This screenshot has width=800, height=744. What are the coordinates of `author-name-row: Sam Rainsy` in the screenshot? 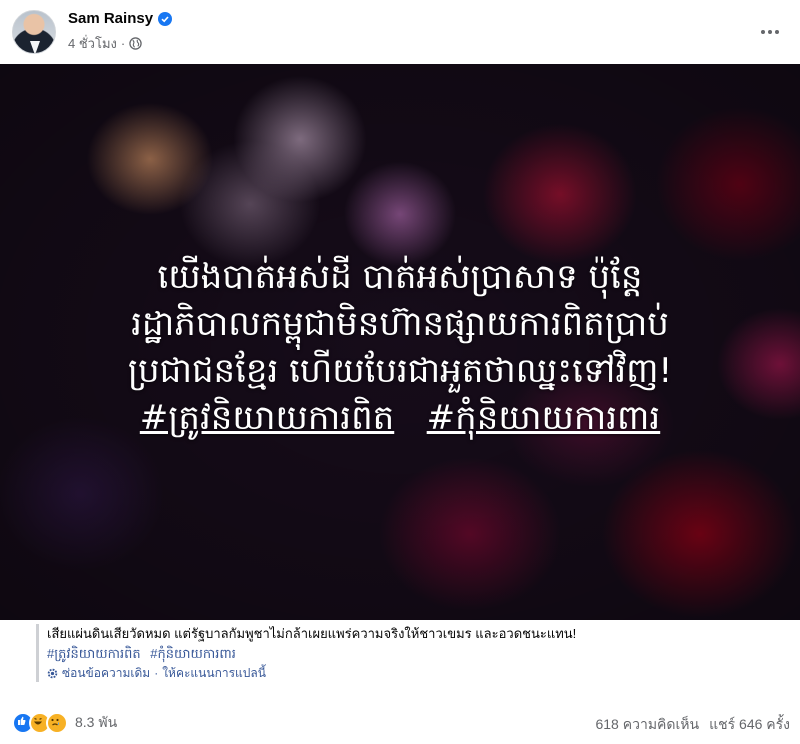 It's located at (120, 18).